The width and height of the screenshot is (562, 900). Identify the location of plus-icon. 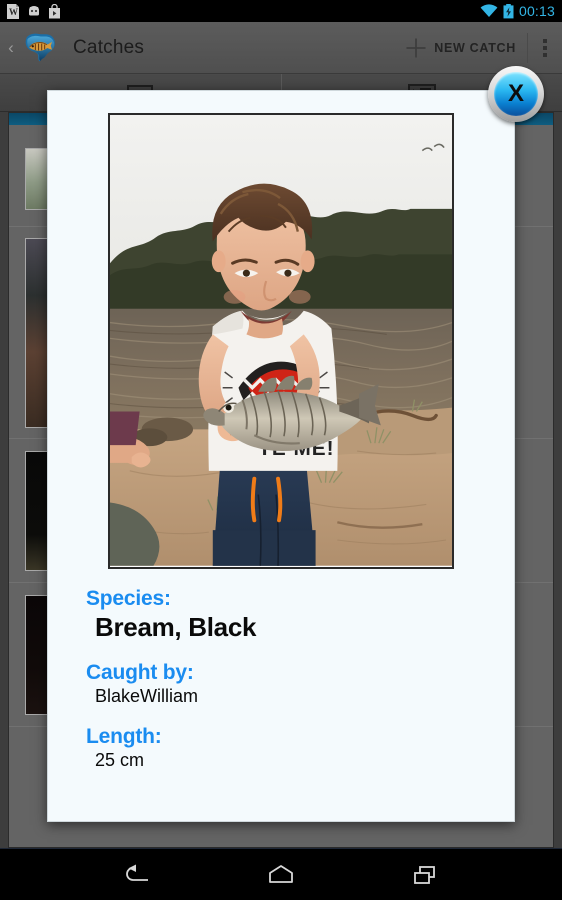
(416, 47).